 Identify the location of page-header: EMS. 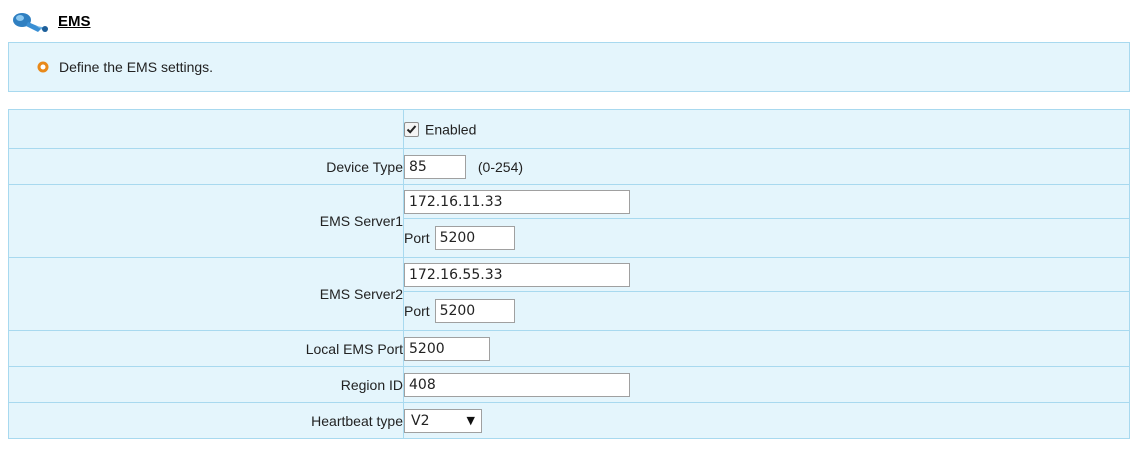
(49, 21).